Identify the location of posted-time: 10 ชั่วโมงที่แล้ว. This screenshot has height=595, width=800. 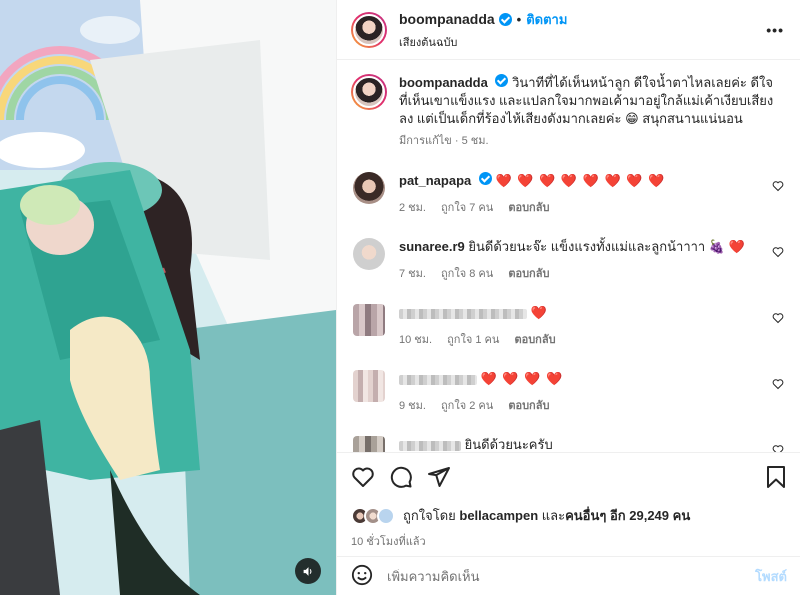
(569, 541).